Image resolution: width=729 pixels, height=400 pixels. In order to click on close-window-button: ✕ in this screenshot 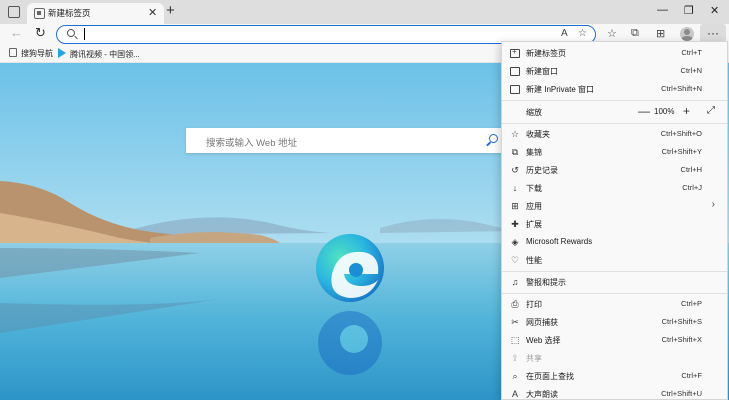, I will do `click(714, 10)`.